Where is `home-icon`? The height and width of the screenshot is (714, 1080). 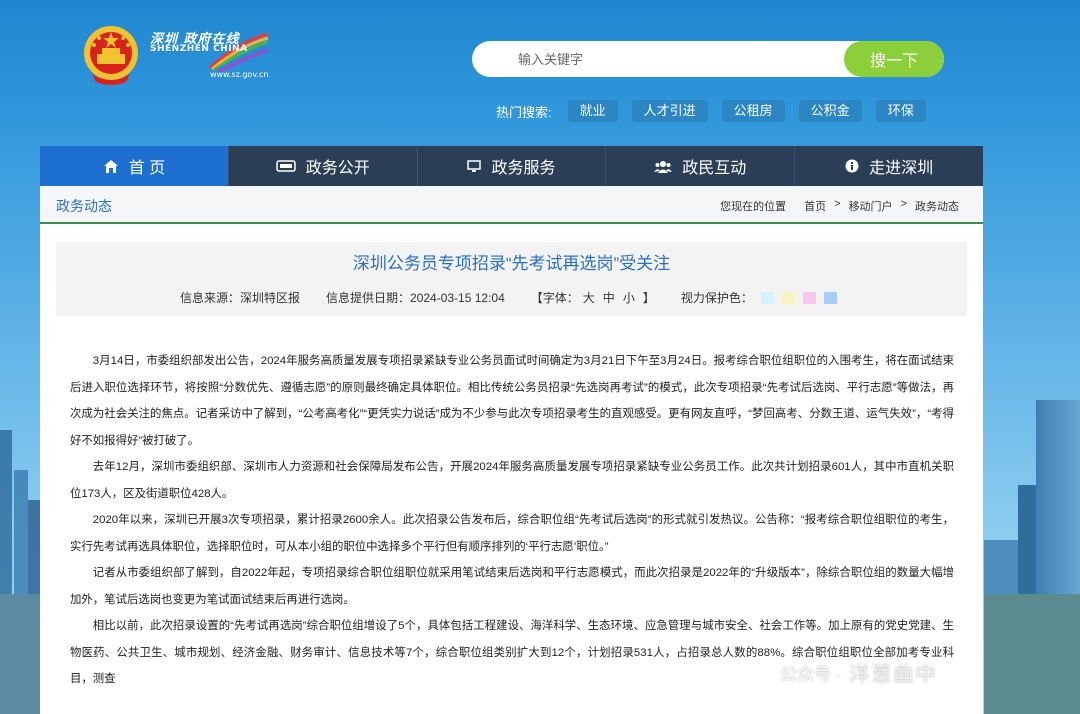 home-icon is located at coordinates (111, 166).